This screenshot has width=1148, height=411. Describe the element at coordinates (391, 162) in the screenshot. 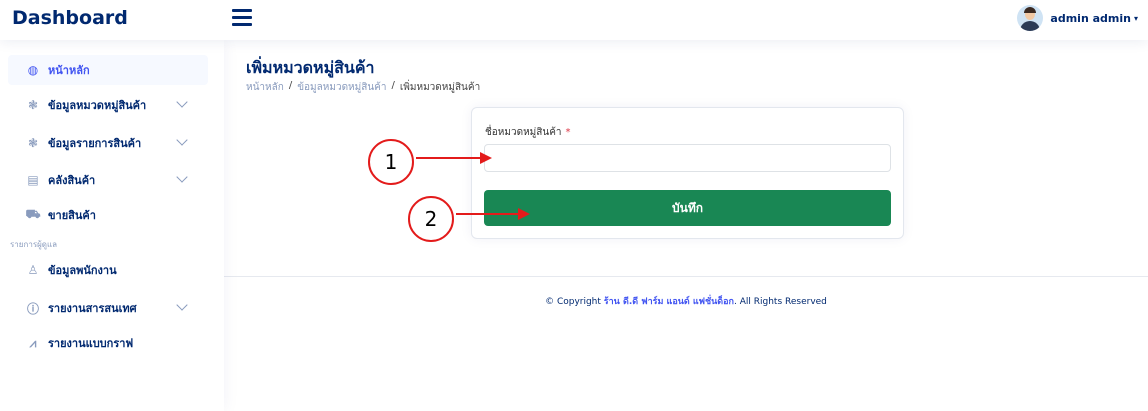

I see `annotation-marker-1: 1` at that location.